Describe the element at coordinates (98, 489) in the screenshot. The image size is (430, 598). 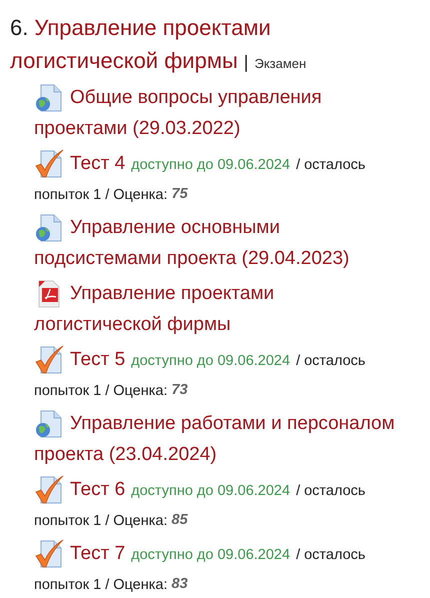
I see `quiz-link: Тест 6` at that location.